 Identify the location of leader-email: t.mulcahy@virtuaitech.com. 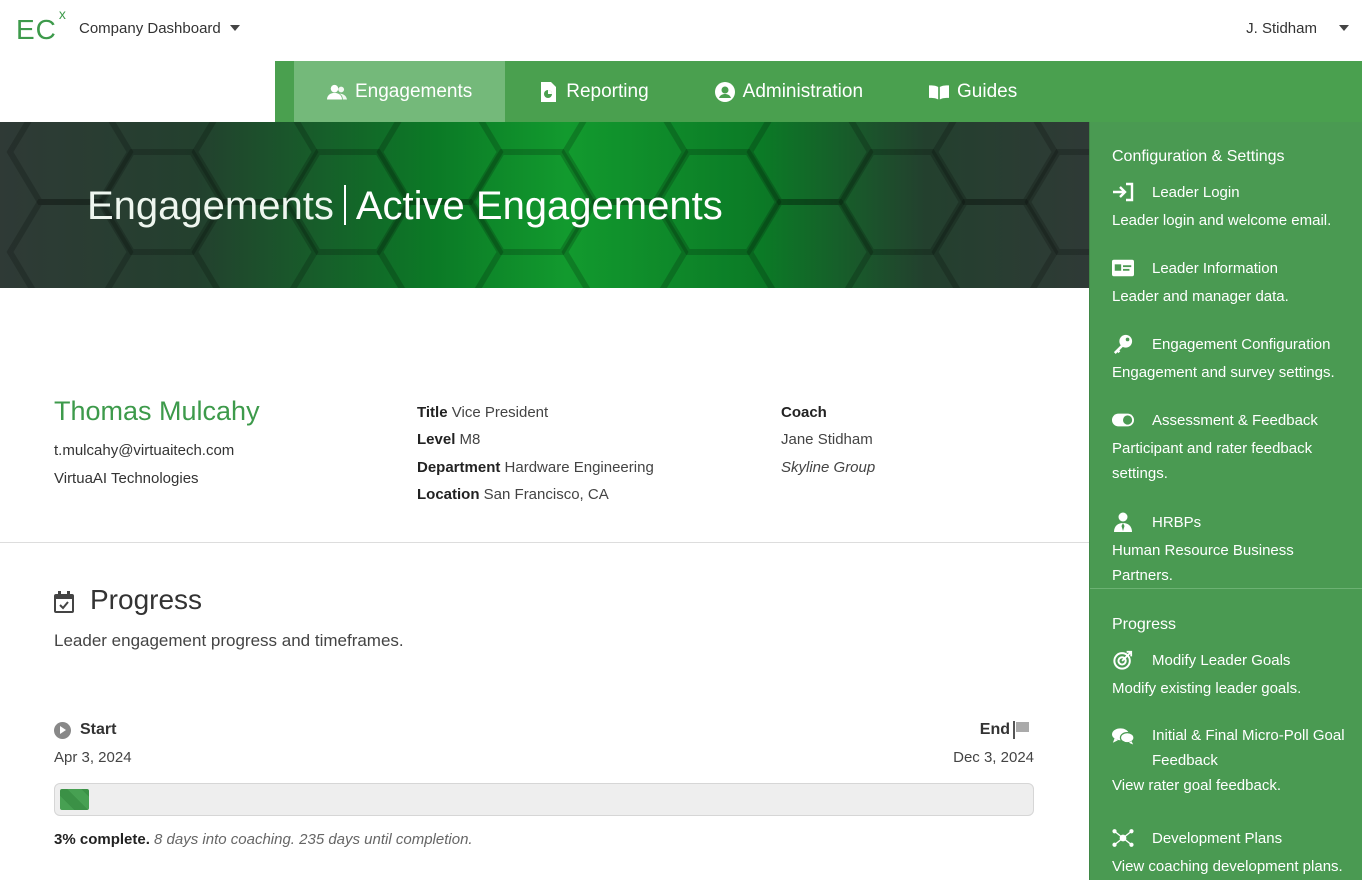
(144, 450).